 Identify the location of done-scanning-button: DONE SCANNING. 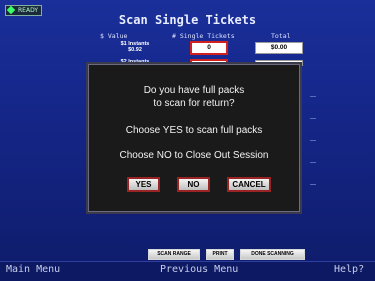
(272, 254).